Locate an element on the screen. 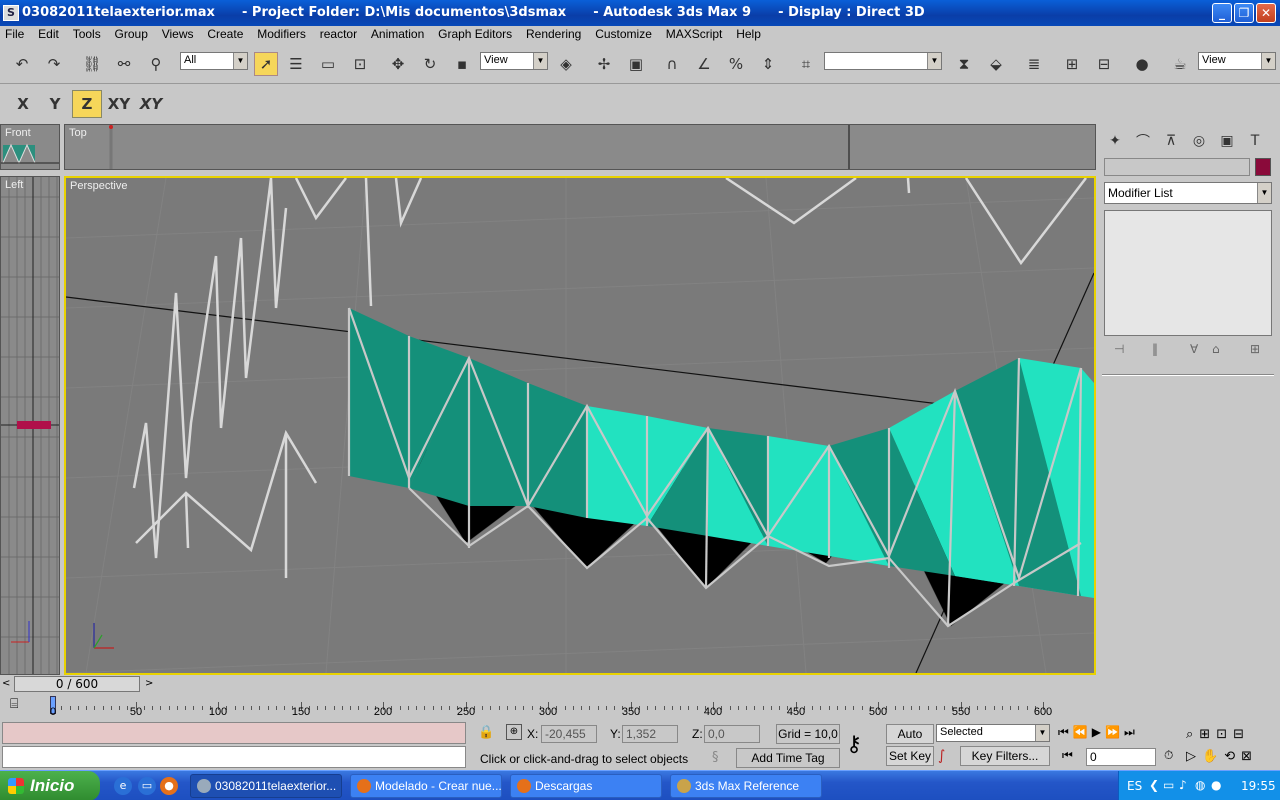  angle-snap-icon: ∠ is located at coordinates (704, 64).